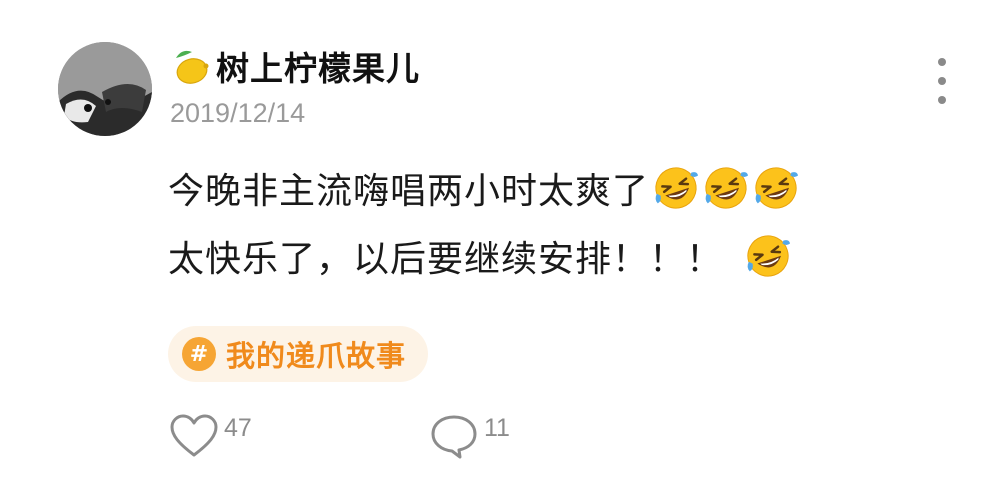 This screenshot has width=1000, height=495. Describe the element at coordinates (446, 259) in the screenshot. I see `post-text-line-2: 太快乐了，以后要继续安排！！！` at that location.